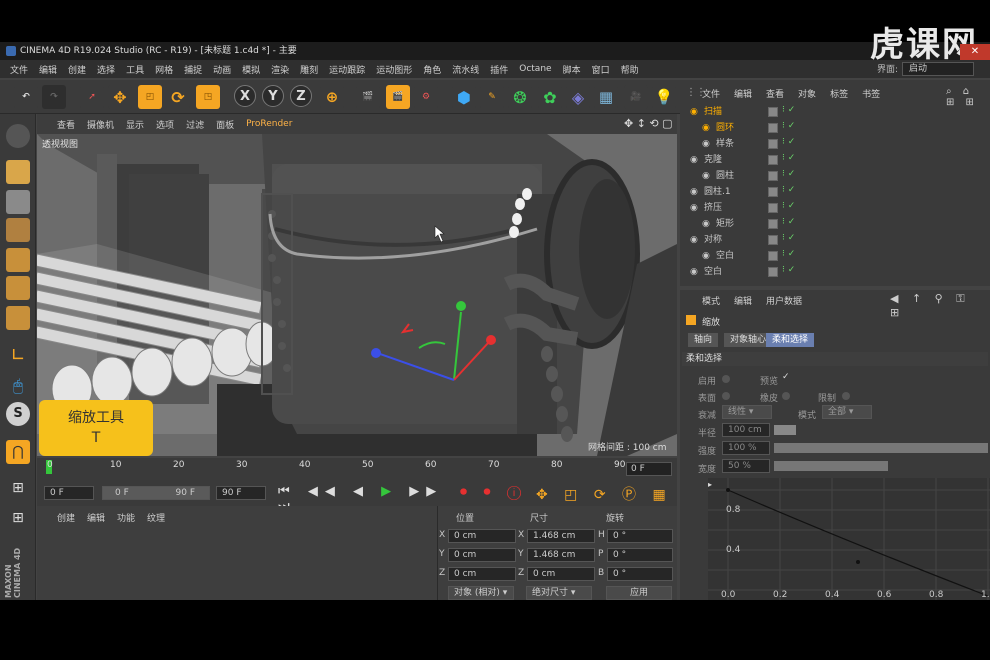 This screenshot has width=990, height=660. Describe the element at coordinates (713, 208) in the screenshot. I see `object-name: 挤压` at that location.